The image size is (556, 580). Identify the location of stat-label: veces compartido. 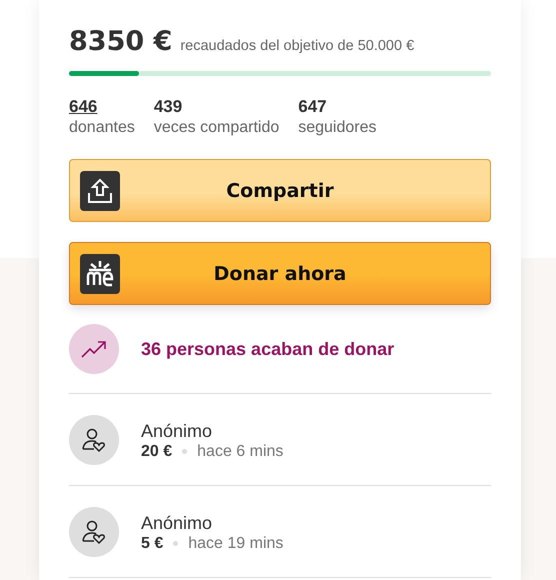
(217, 128).